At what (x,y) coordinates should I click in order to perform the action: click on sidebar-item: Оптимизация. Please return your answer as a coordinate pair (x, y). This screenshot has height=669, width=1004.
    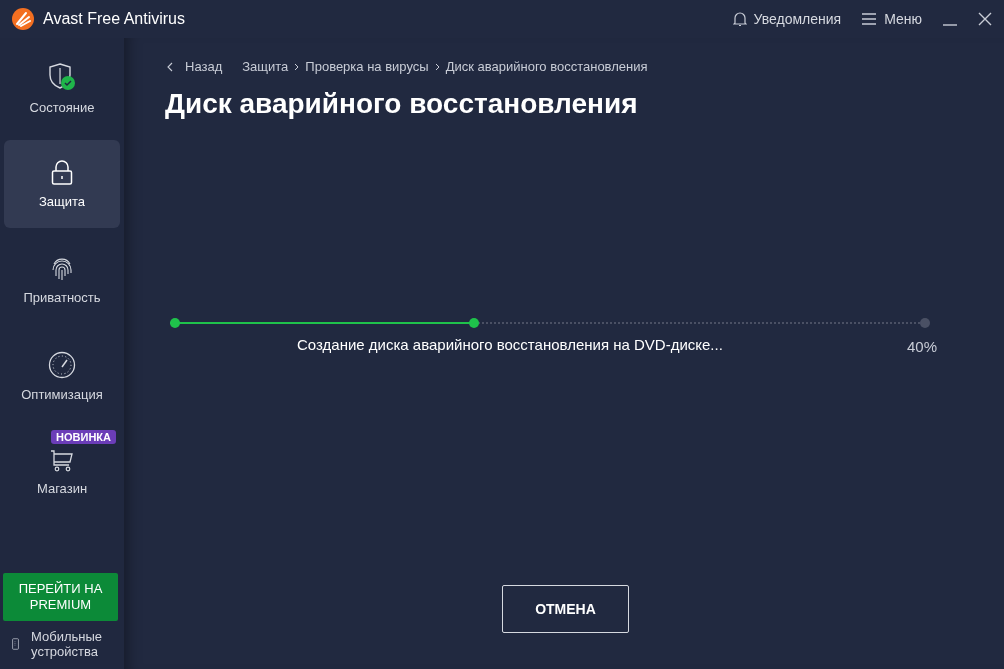
    Looking at the image, I should click on (62, 376).